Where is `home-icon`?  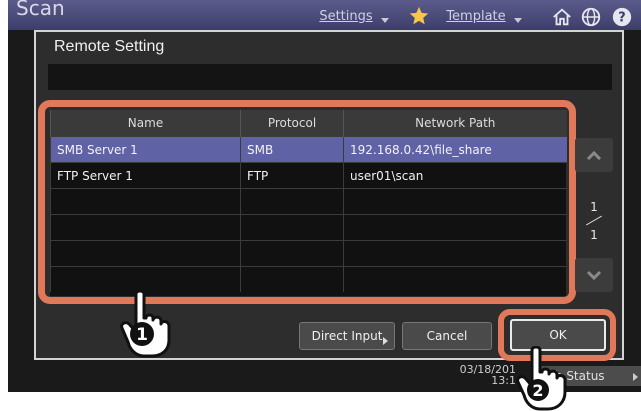 home-icon is located at coordinates (562, 17).